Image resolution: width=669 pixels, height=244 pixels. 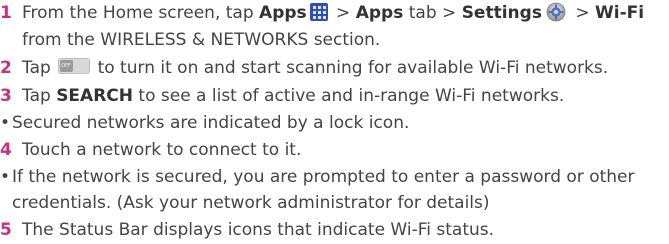 What do you see at coordinates (556, 12) in the screenshot?
I see `settings-gear-icon` at bounding box center [556, 12].